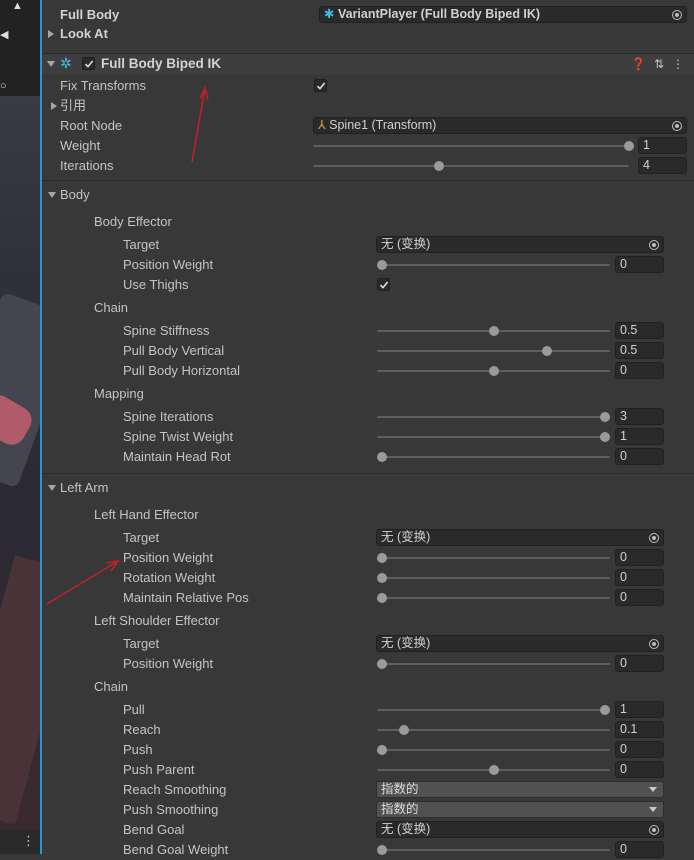 The width and height of the screenshot is (694, 860). Describe the element at coordinates (368, 86) in the screenshot. I see `fix-transforms-row: Fix Transforms` at that location.